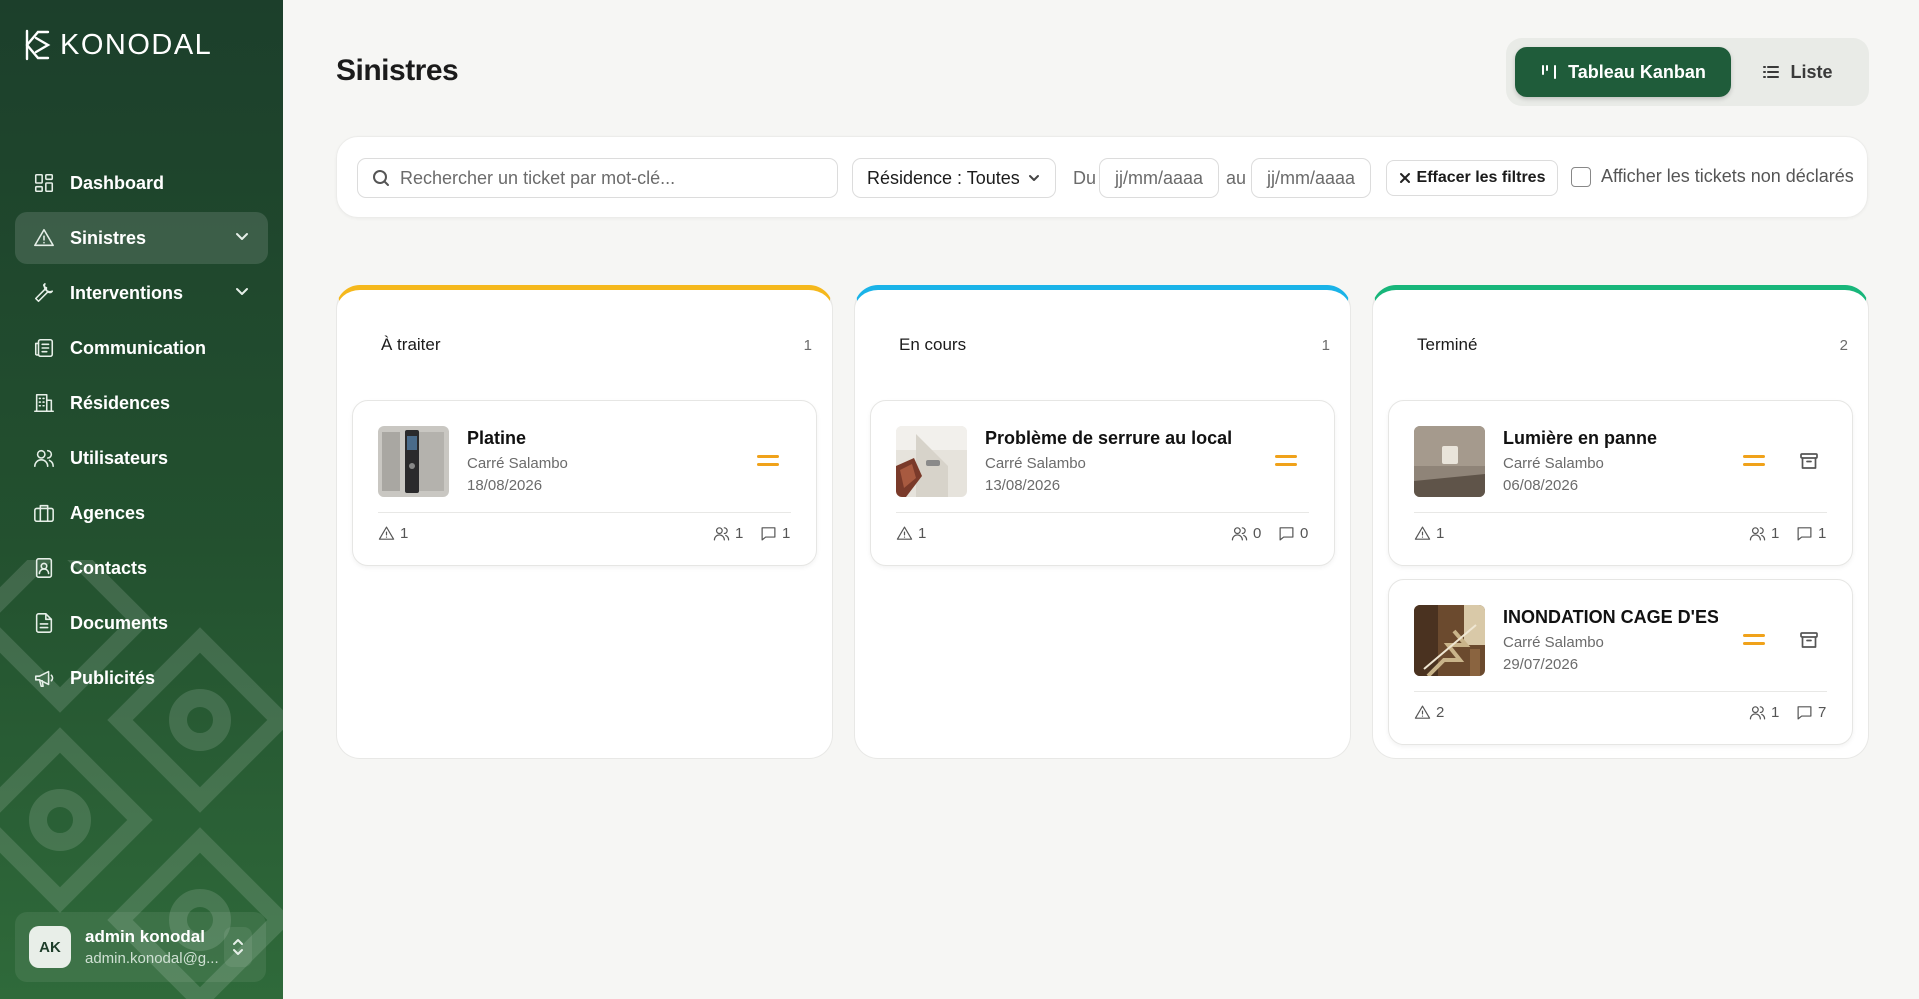 The image size is (1919, 999). I want to click on column-title: En cours, so click(933, 344).